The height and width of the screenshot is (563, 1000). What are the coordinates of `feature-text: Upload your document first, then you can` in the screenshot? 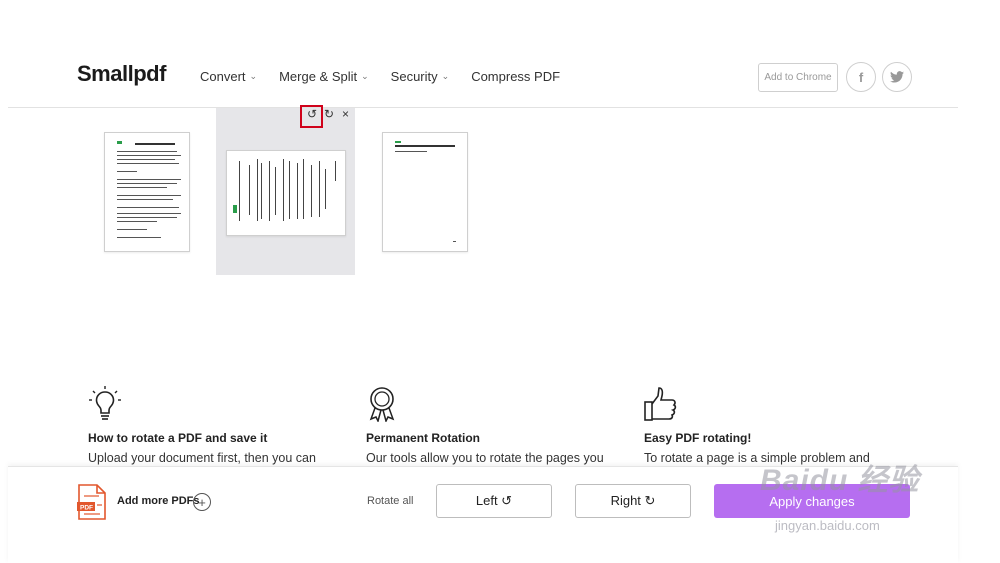 It's located at (202, 458).